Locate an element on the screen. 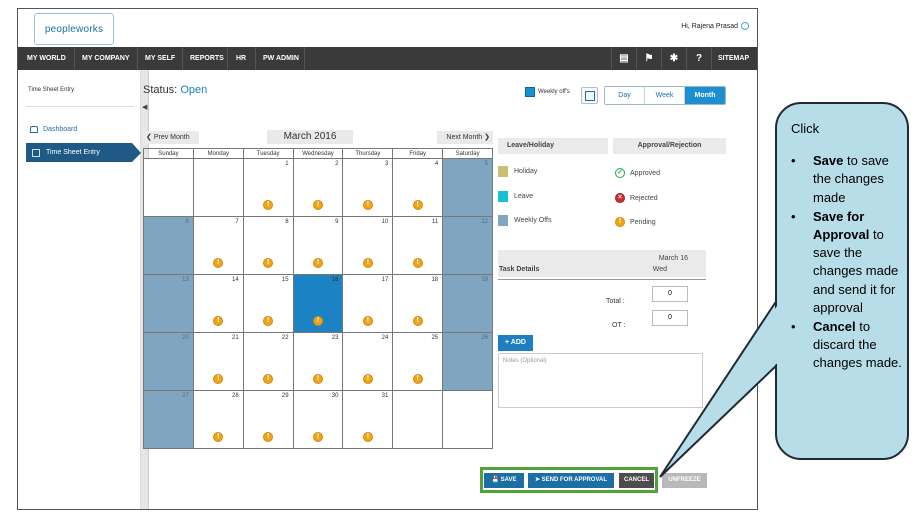  calendar-day-cell: 28! is located at coordinates (218, 420).